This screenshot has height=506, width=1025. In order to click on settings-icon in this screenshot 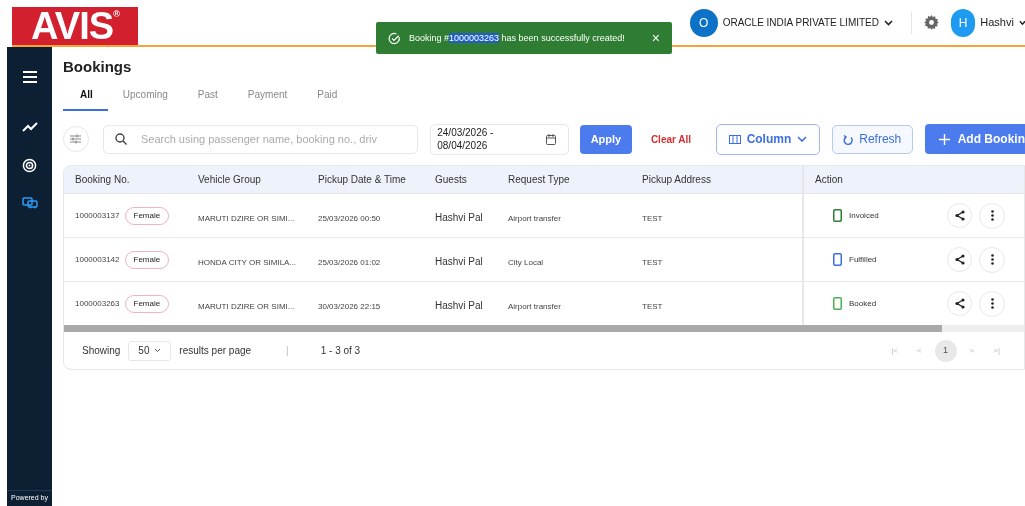, I will do `click(931, 22)`.